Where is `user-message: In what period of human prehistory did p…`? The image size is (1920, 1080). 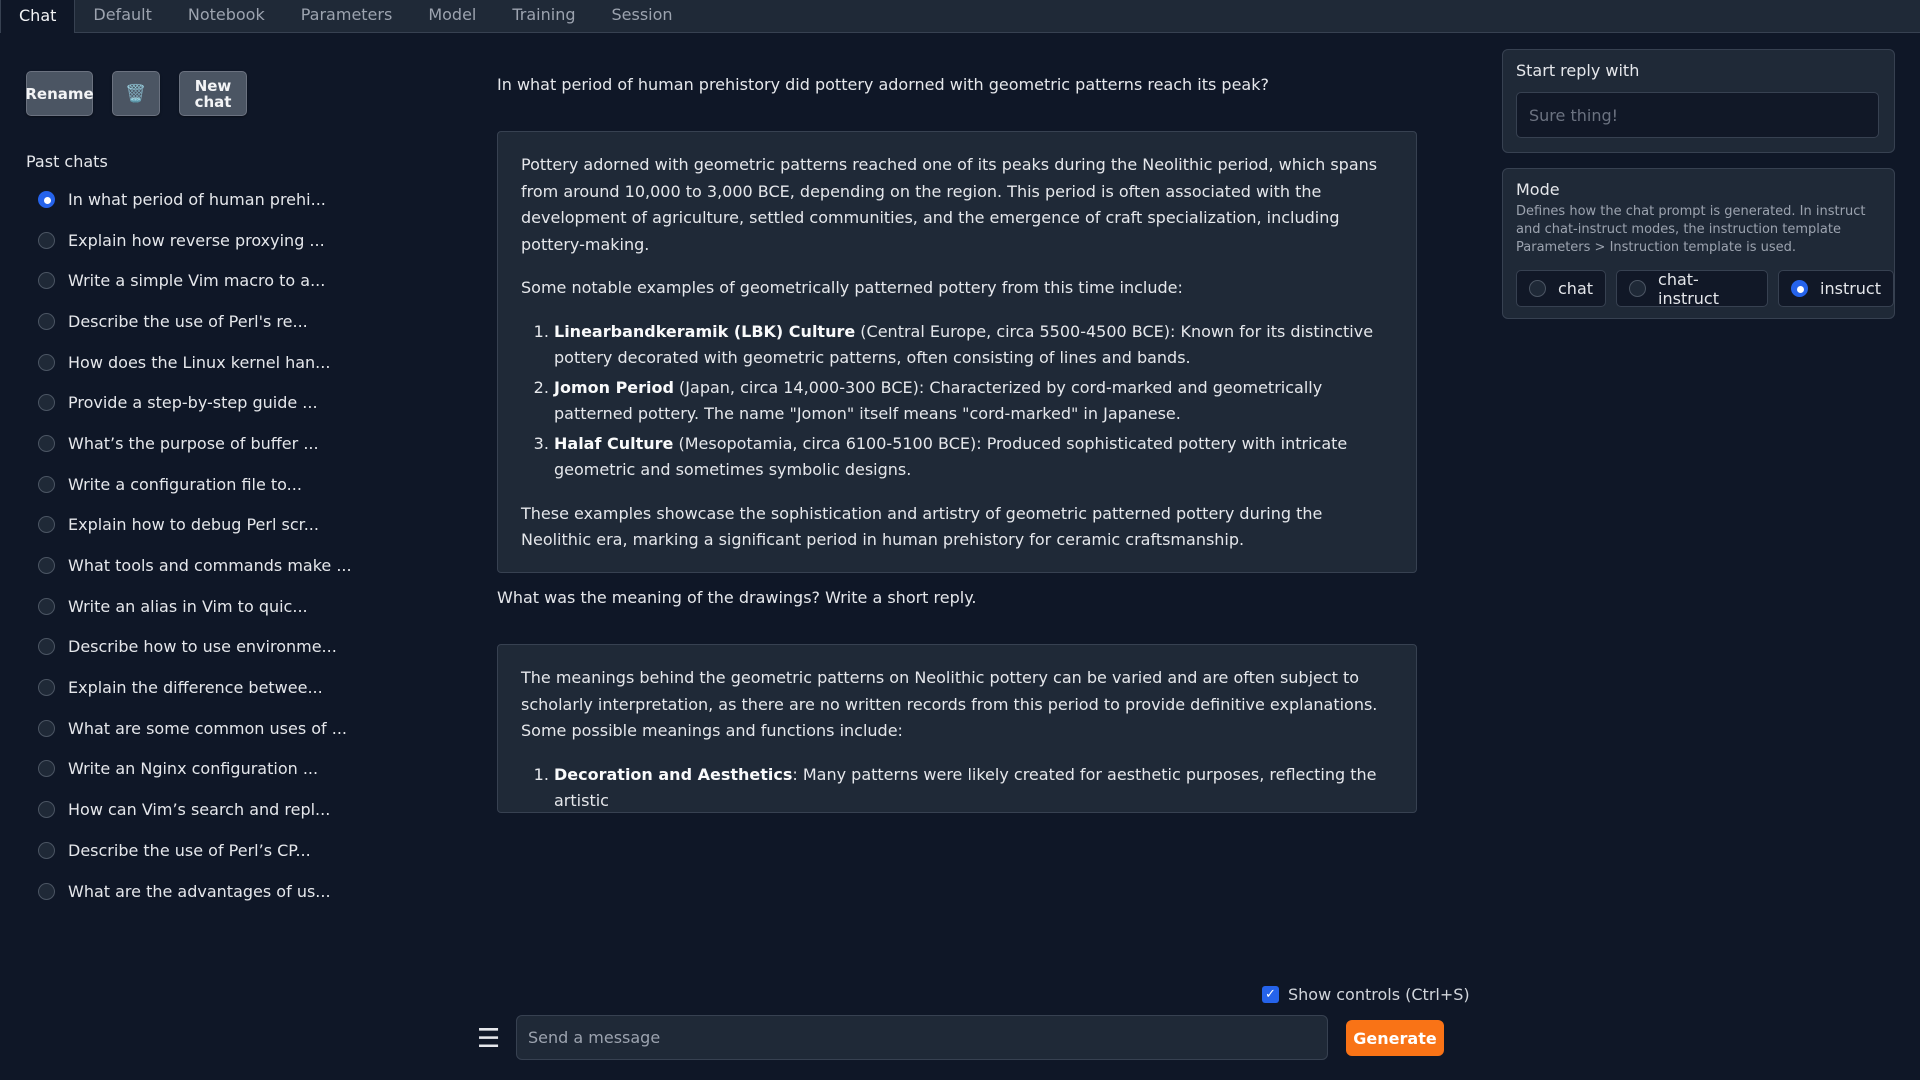 user-message: In what period of human prehistory did p… is located at coordinates (883, 84).